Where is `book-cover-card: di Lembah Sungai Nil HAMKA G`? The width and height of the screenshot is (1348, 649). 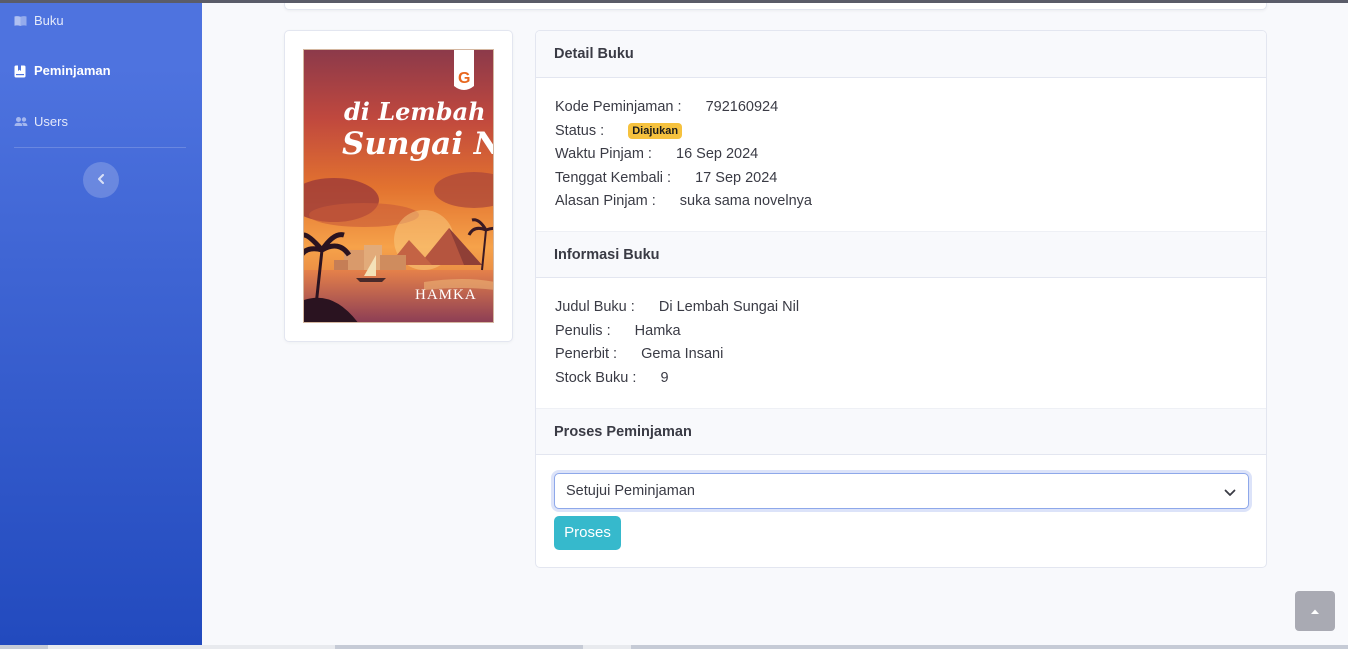
book-cover-card: di Lembah Sungai Nil HAMKA G is located at coordinates (398, 186).